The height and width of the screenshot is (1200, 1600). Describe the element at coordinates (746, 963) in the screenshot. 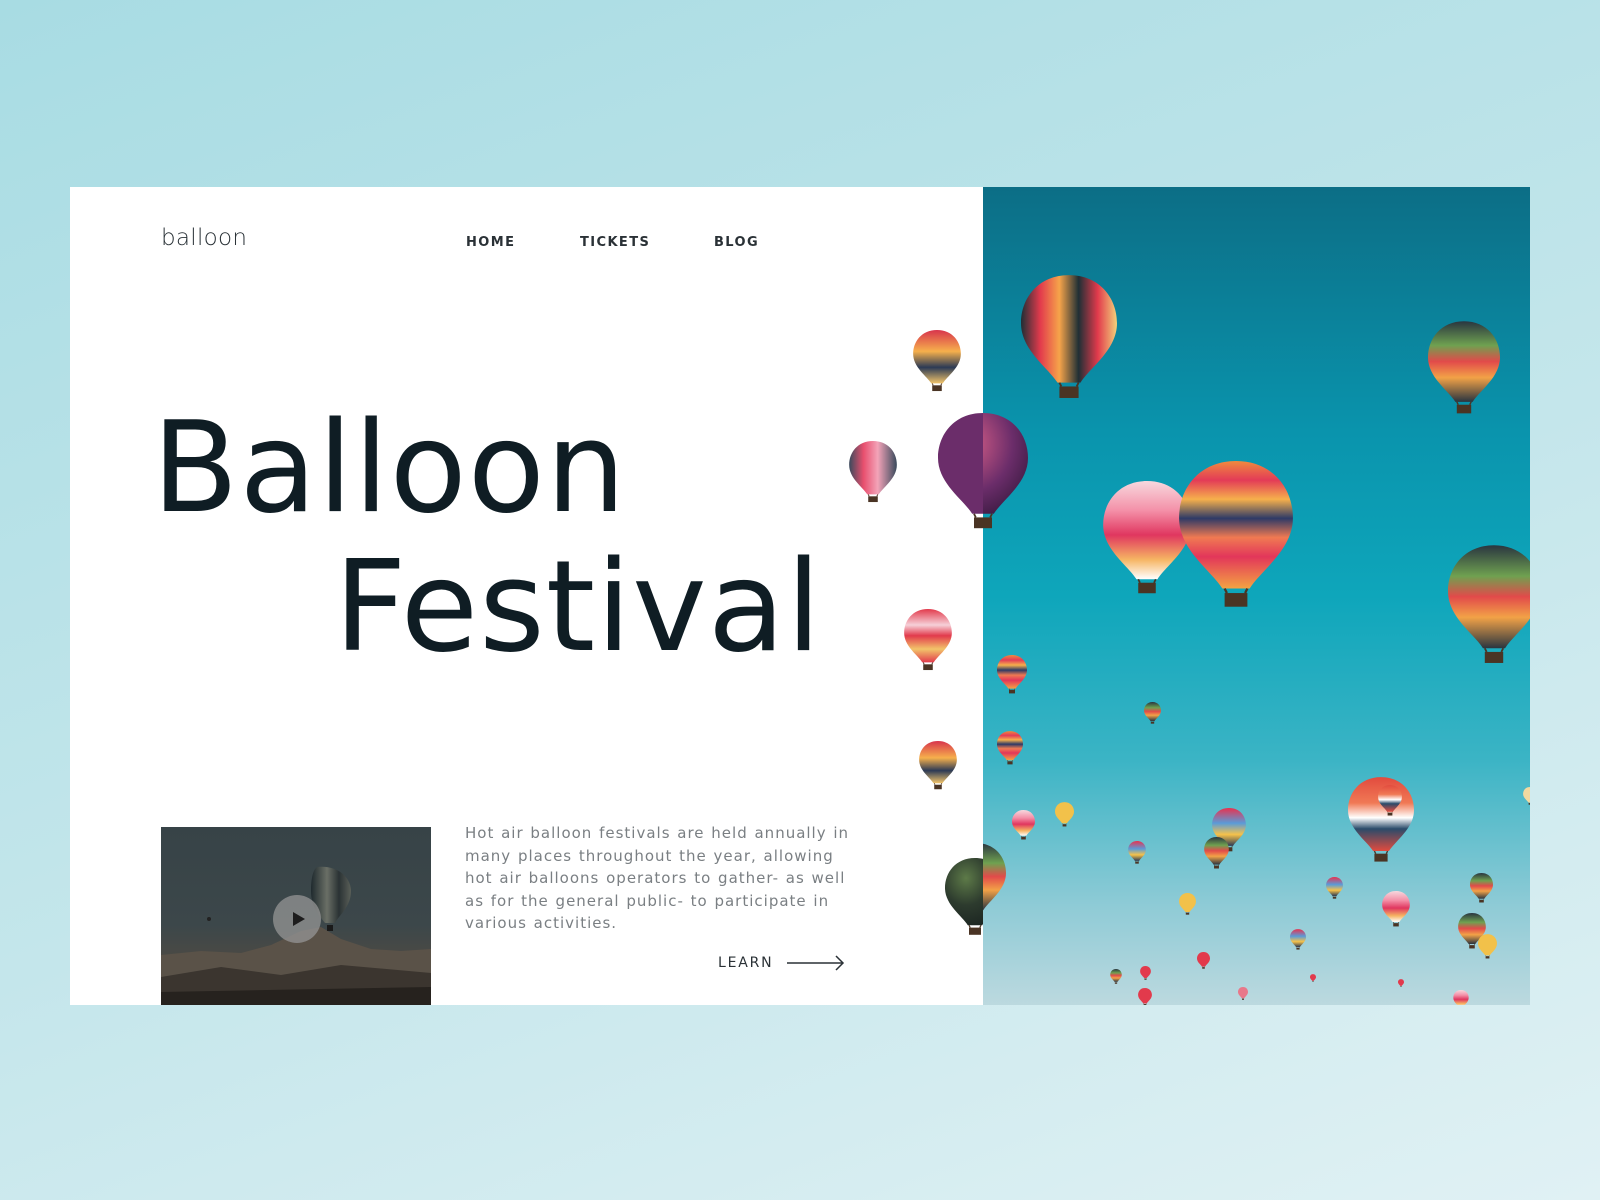

I see `learn-label: LEARN` at that location.